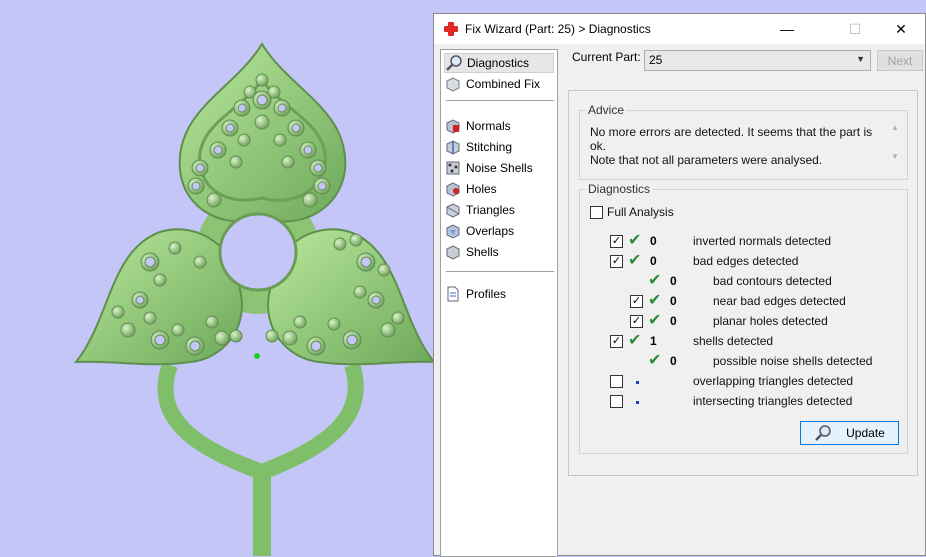  I want to click on triangles-icon, so click(453, 210).